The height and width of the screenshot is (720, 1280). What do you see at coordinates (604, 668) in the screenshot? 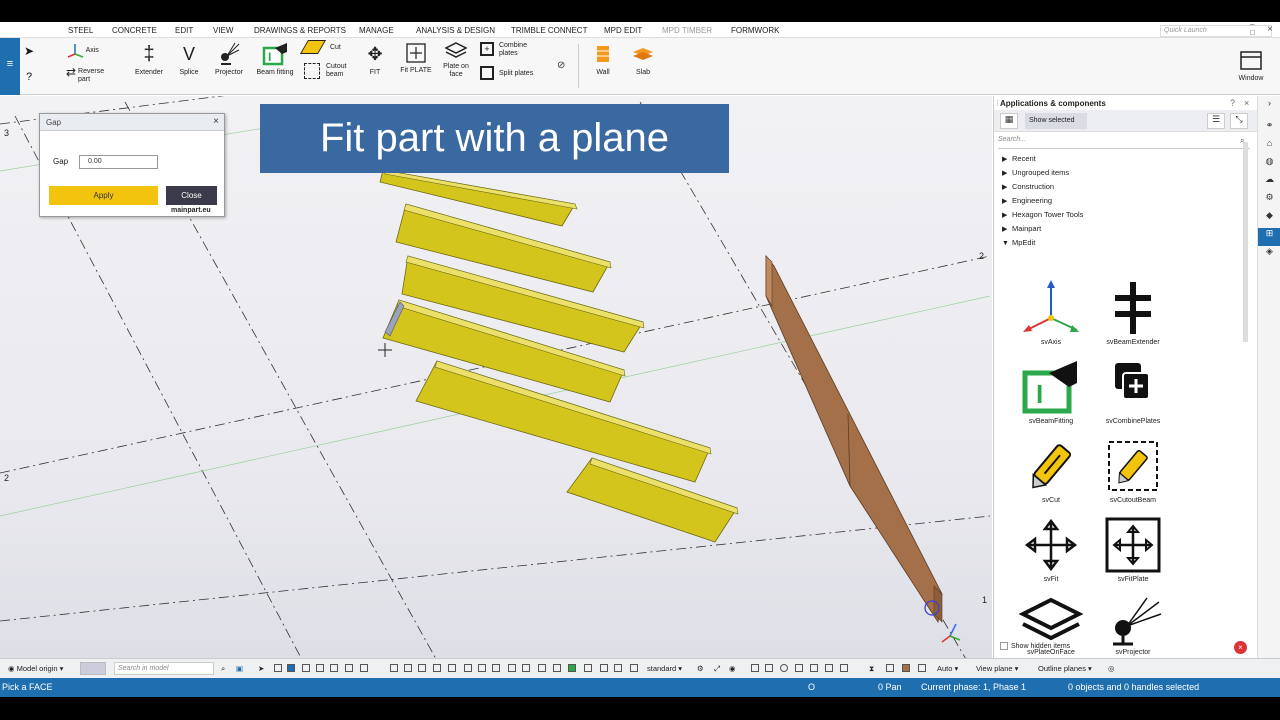
I see `snap-plane-icon` at bounding box center [604, 668].